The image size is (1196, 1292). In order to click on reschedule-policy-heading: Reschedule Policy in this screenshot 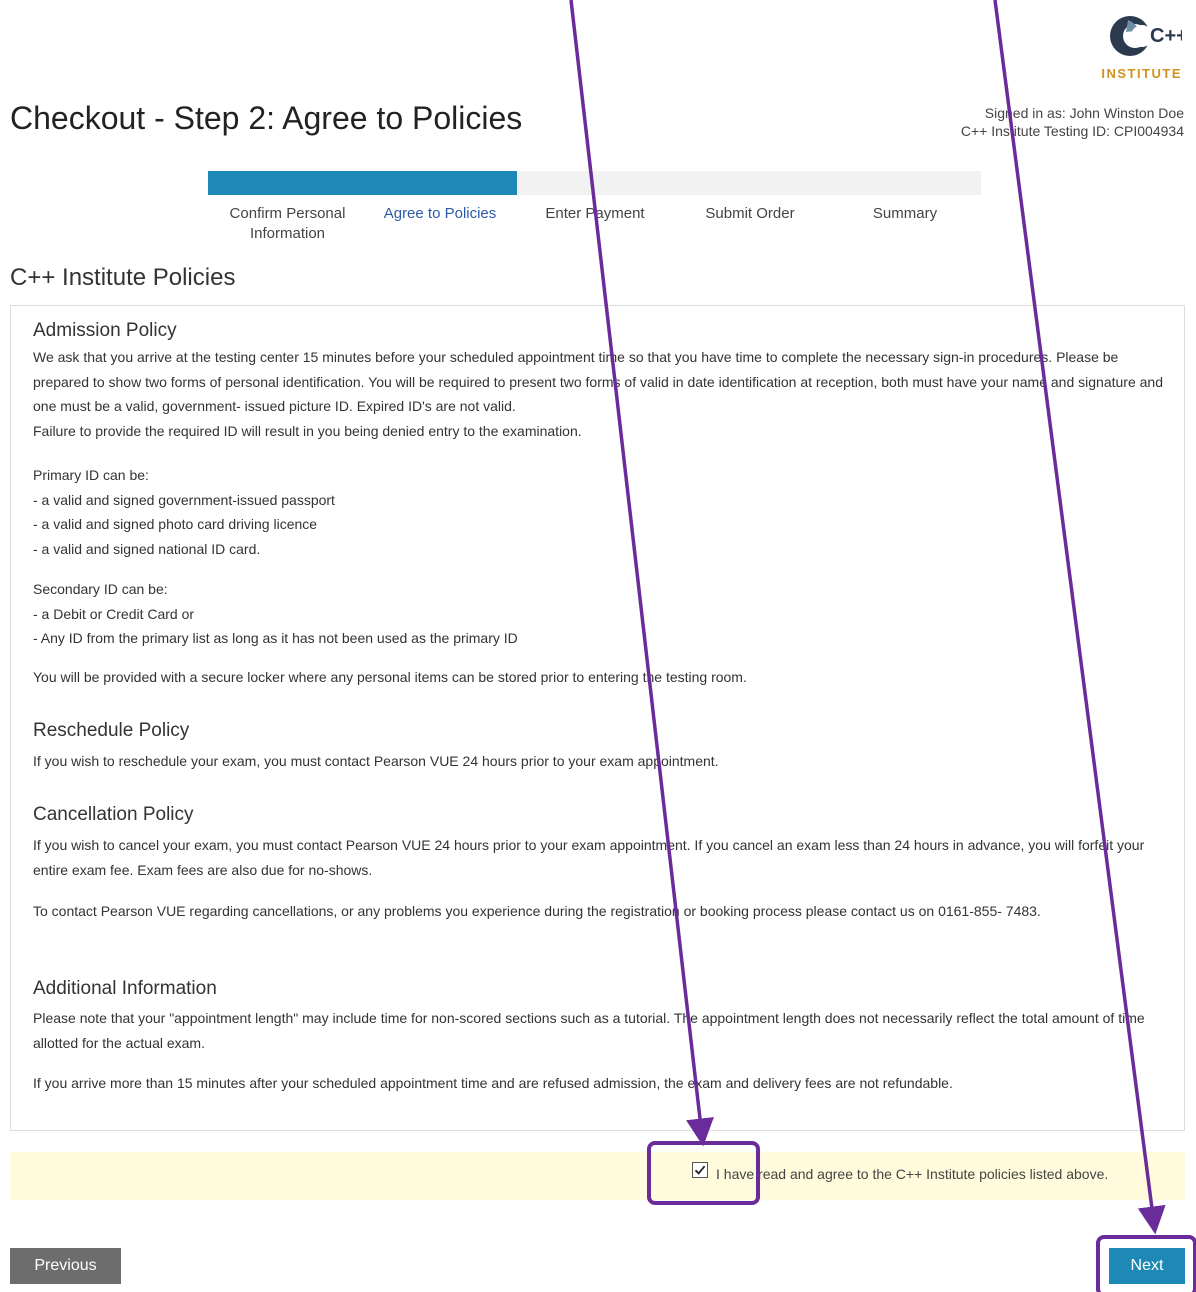, I will do `click(111, 730)`.